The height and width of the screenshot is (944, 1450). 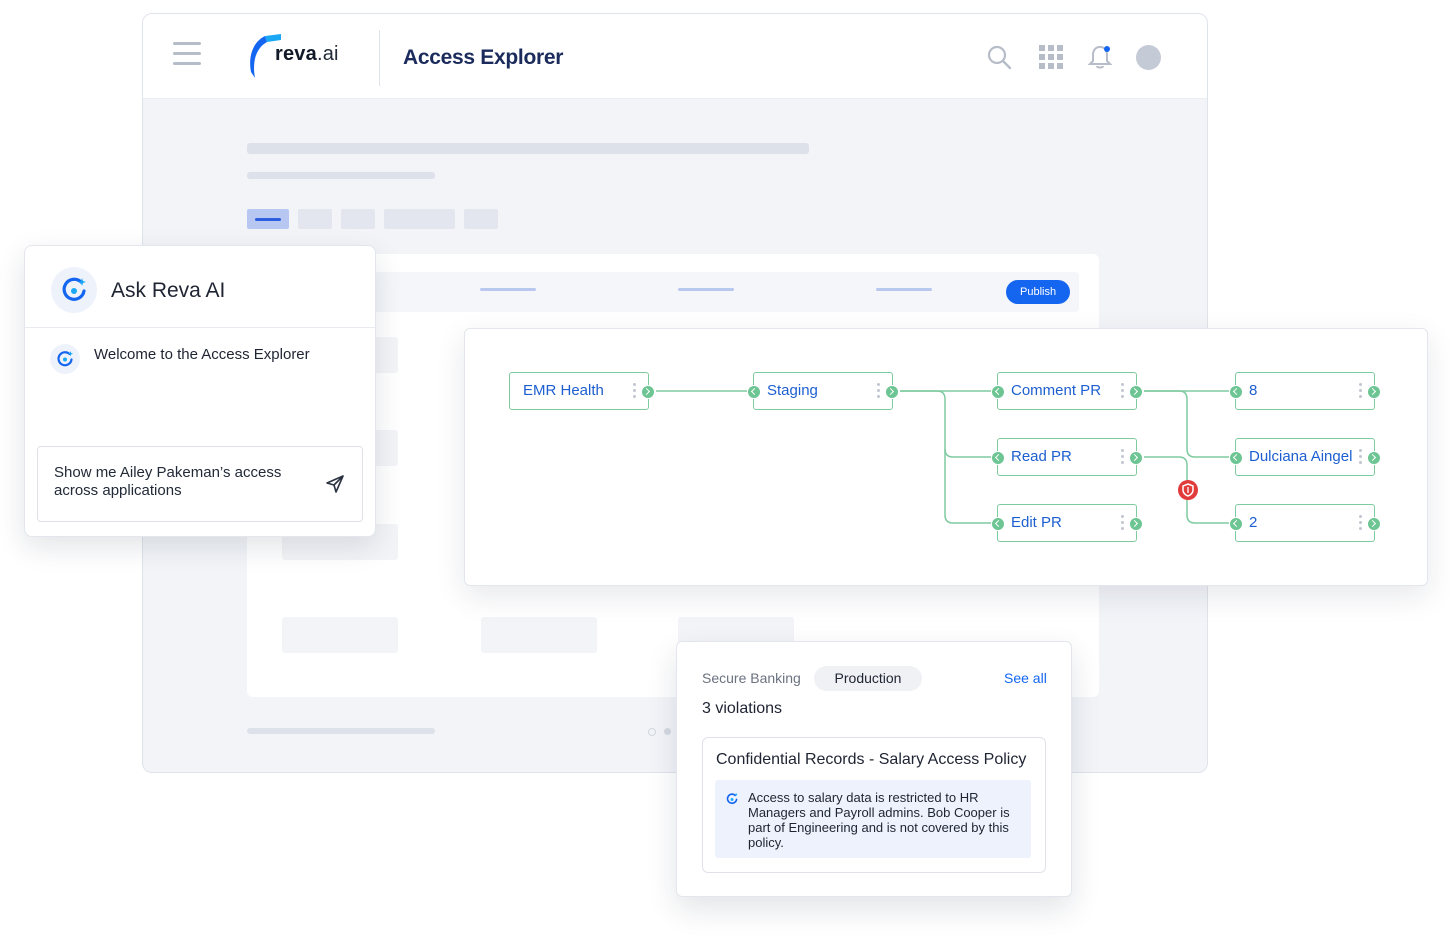 I want to click on shield-icon, so click(x=1188, y=490).